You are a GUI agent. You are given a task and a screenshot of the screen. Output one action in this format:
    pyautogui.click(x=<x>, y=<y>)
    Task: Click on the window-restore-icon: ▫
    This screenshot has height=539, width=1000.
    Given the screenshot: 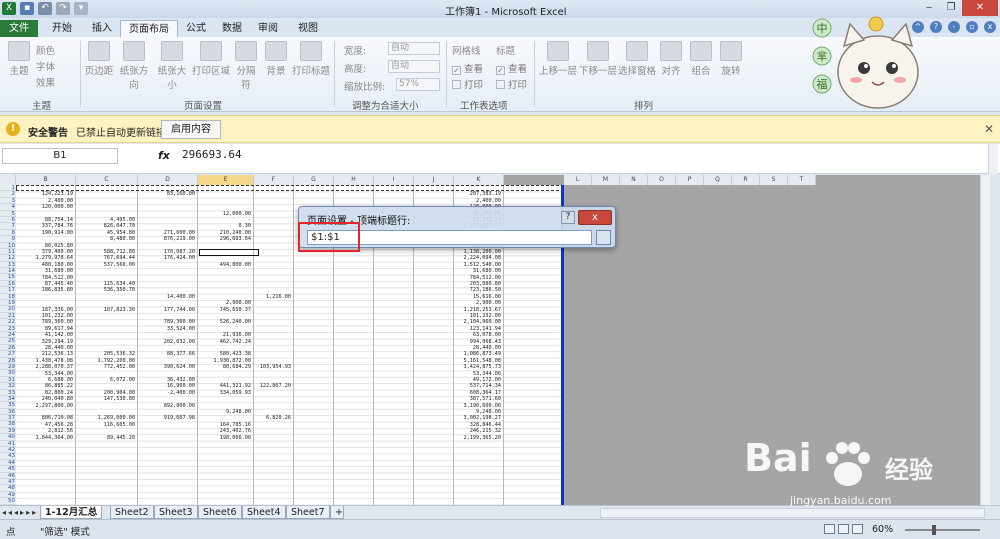 What is the action you would take?
    pyautogui.click(x=972, y=27)
    